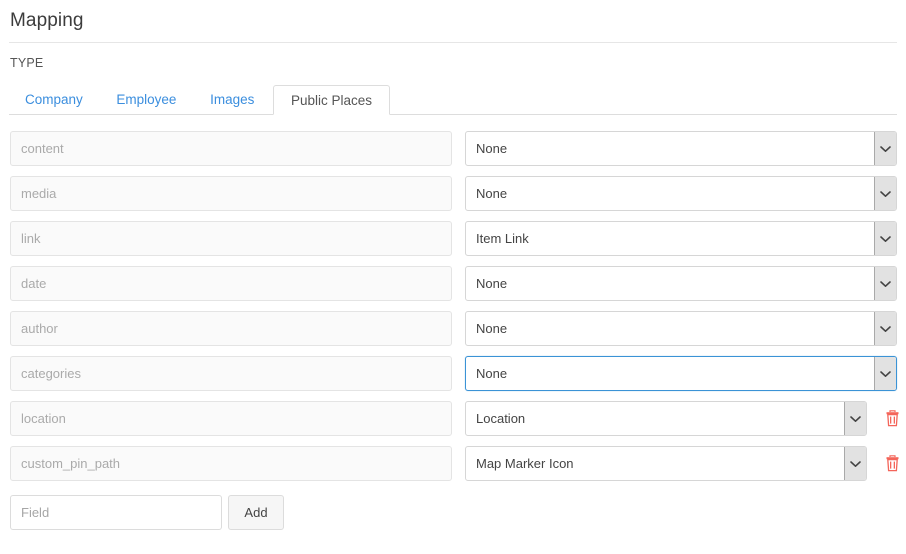 This screenshot has width=906, height=554. I want to click on type-section-label: TYPE, so click(27, 63).